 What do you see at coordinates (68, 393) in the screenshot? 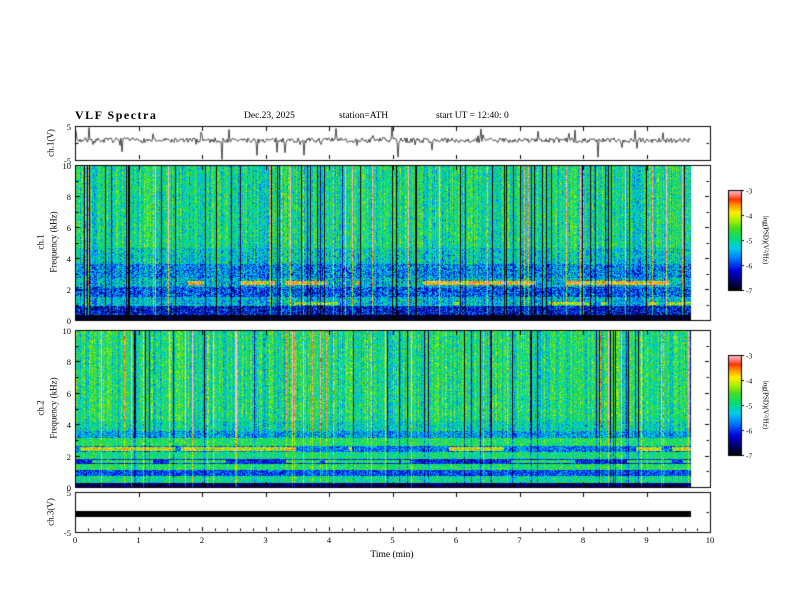
I see `ch2-spectrogram-ytick-label: 6` at bounding box center [68, 393].